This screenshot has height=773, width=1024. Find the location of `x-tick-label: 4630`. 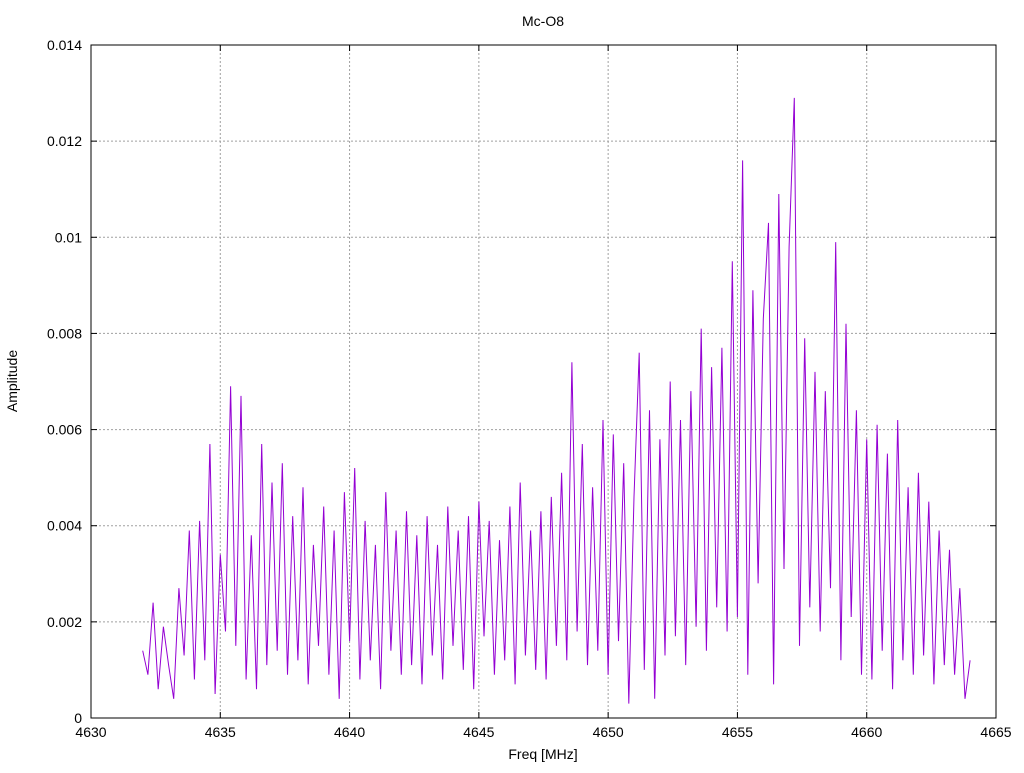

x-tick-label: 4630 is located at coordinates (90, 732).